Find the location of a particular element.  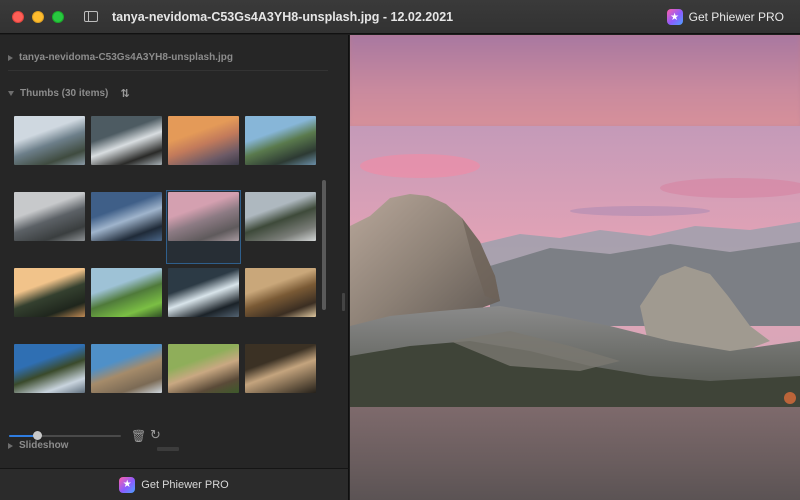

thumbnail-forest-road is located at coordinates (280, 227).